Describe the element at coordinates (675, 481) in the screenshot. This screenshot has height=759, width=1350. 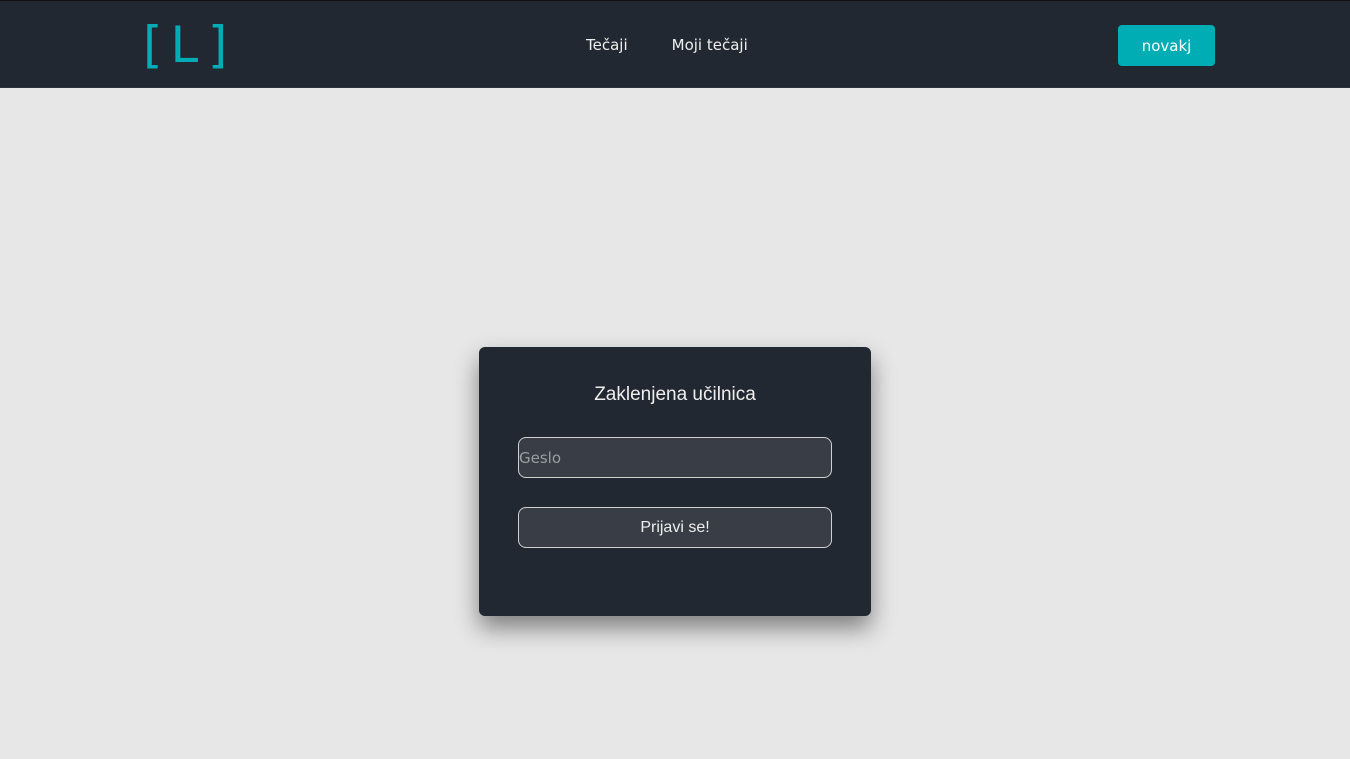
I see `locked-classroom-card: Zaklenjena učilnica Prijavi se!` at that location.